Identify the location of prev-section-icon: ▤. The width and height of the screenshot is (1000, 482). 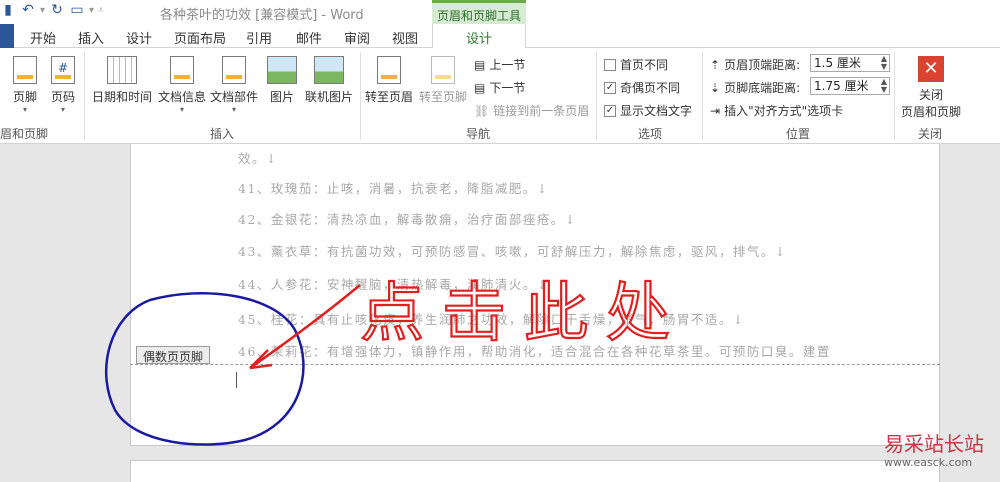
(480, 64).